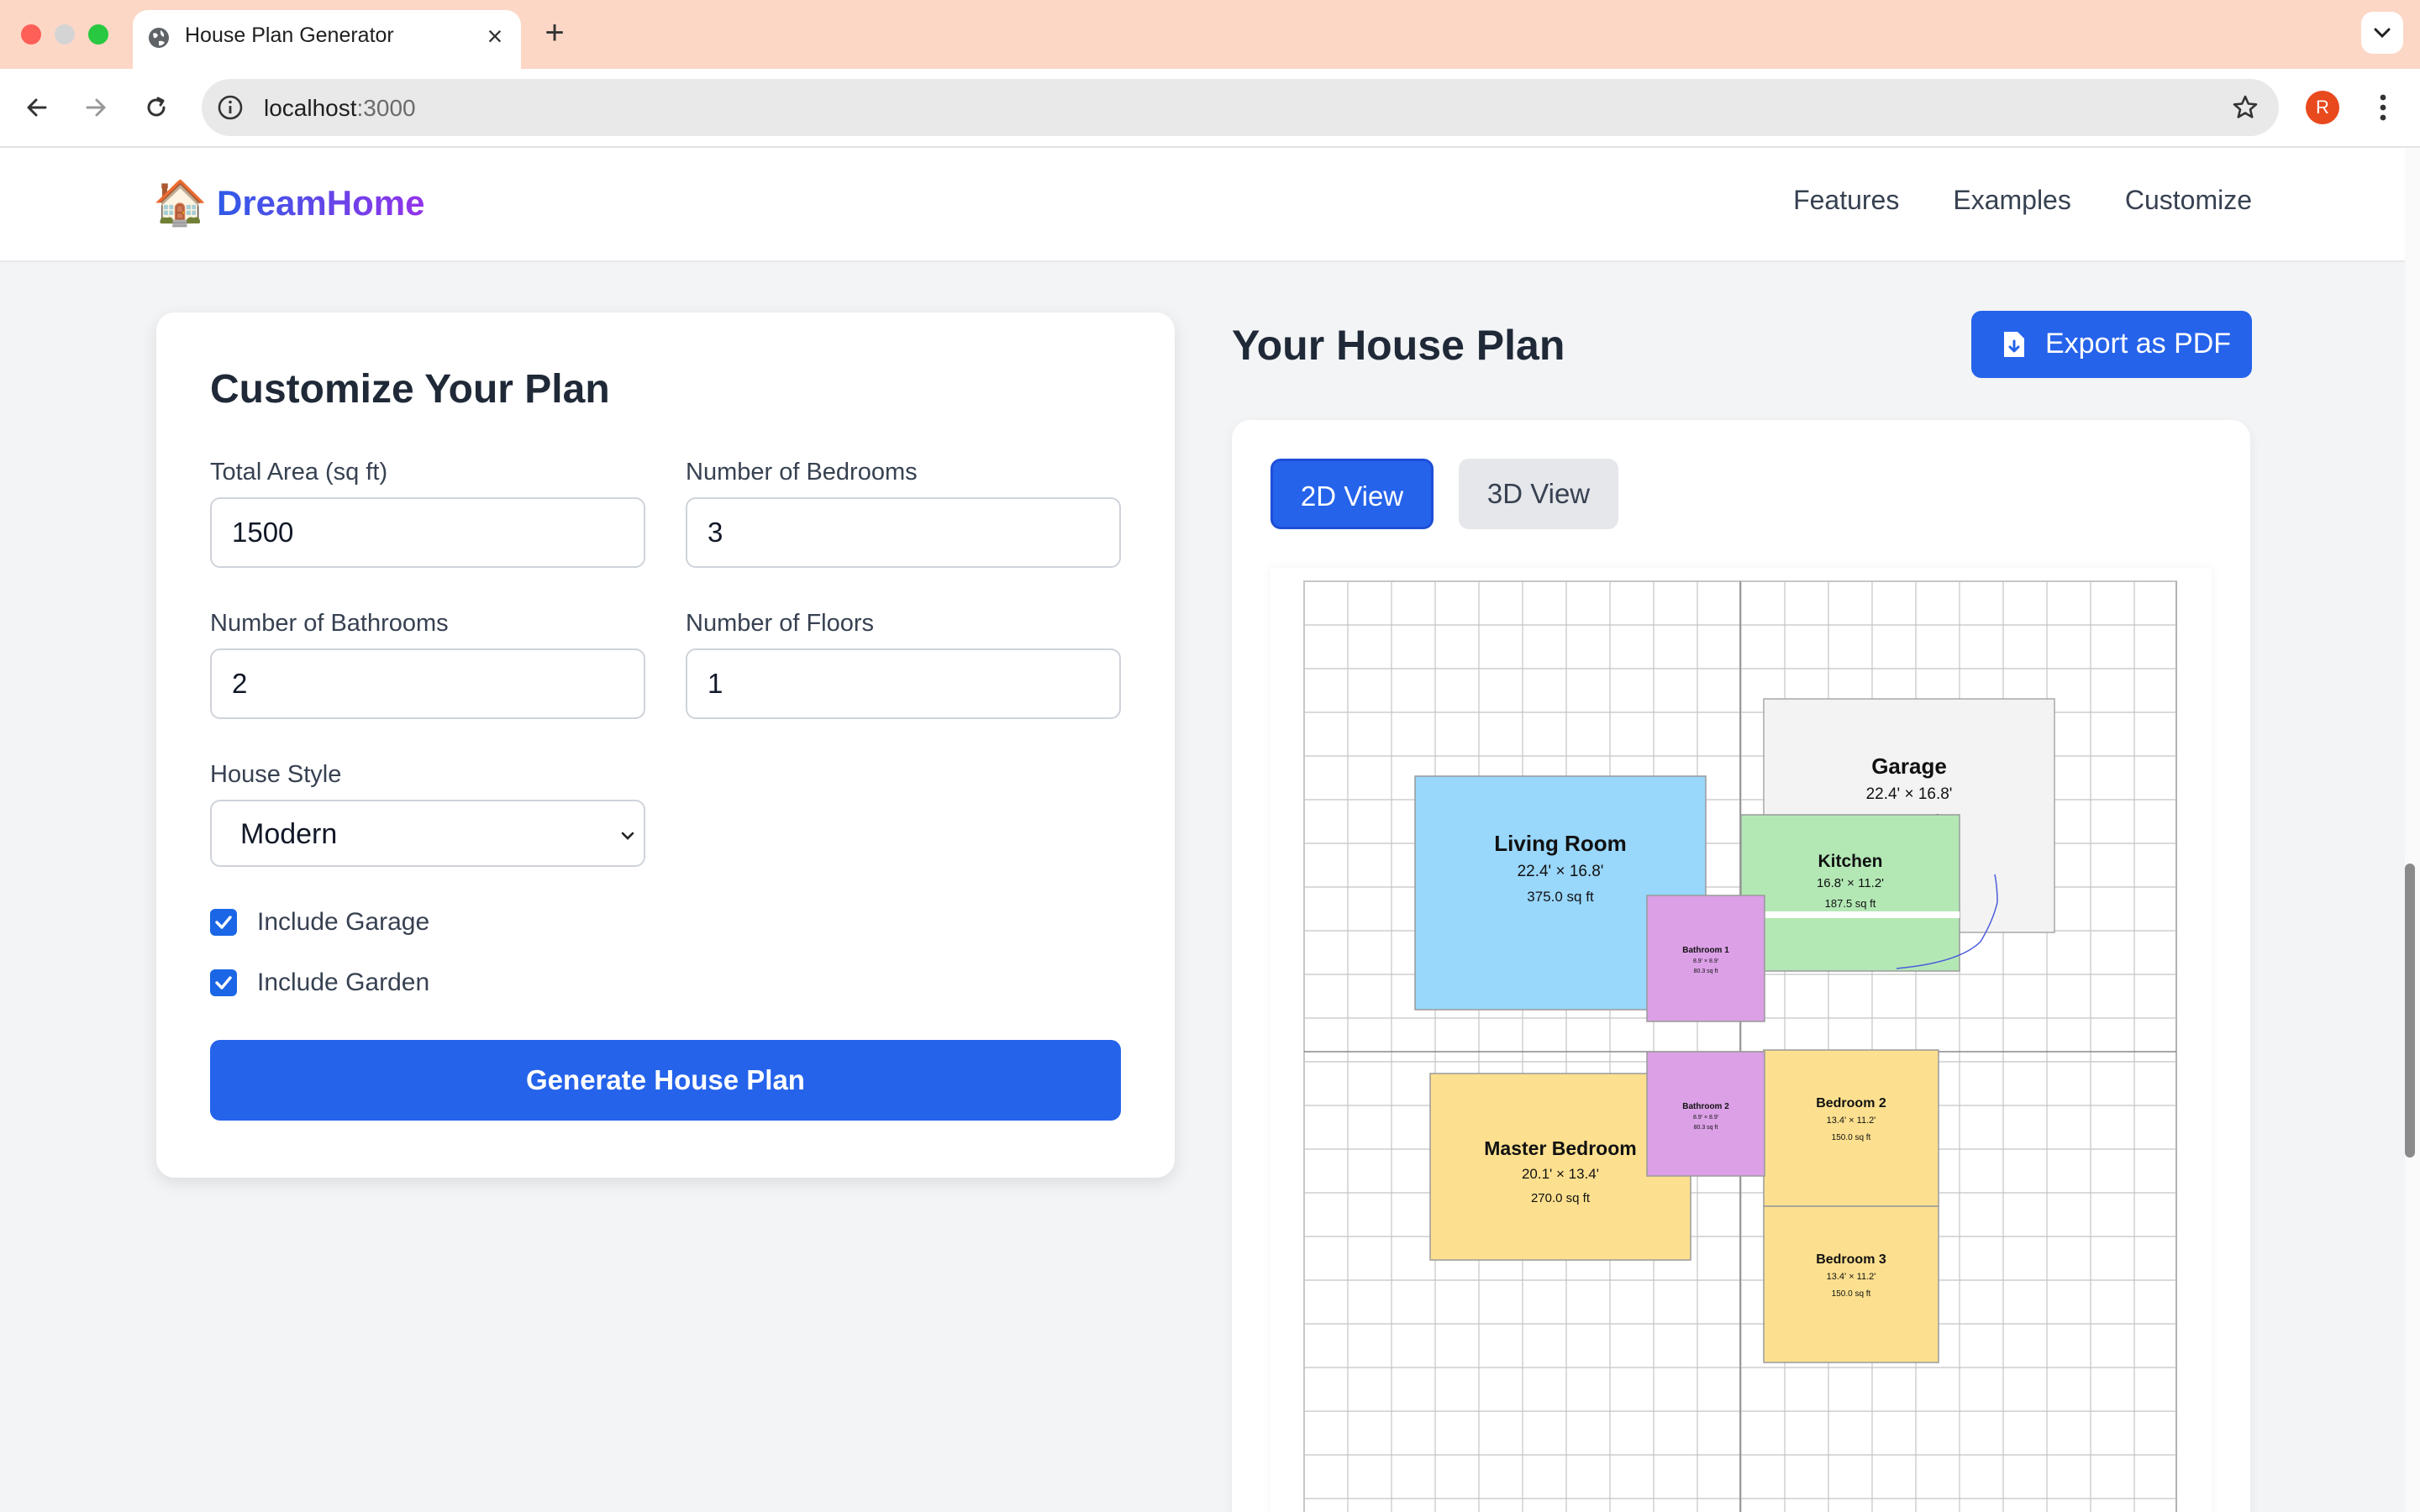 This screenshot has height=1512, width=2420. What do you see at coordinates (1561, 1198) in the screenshot?
I see `room-area: 270.0 sq ft` at bounding box center [1561, 1198].